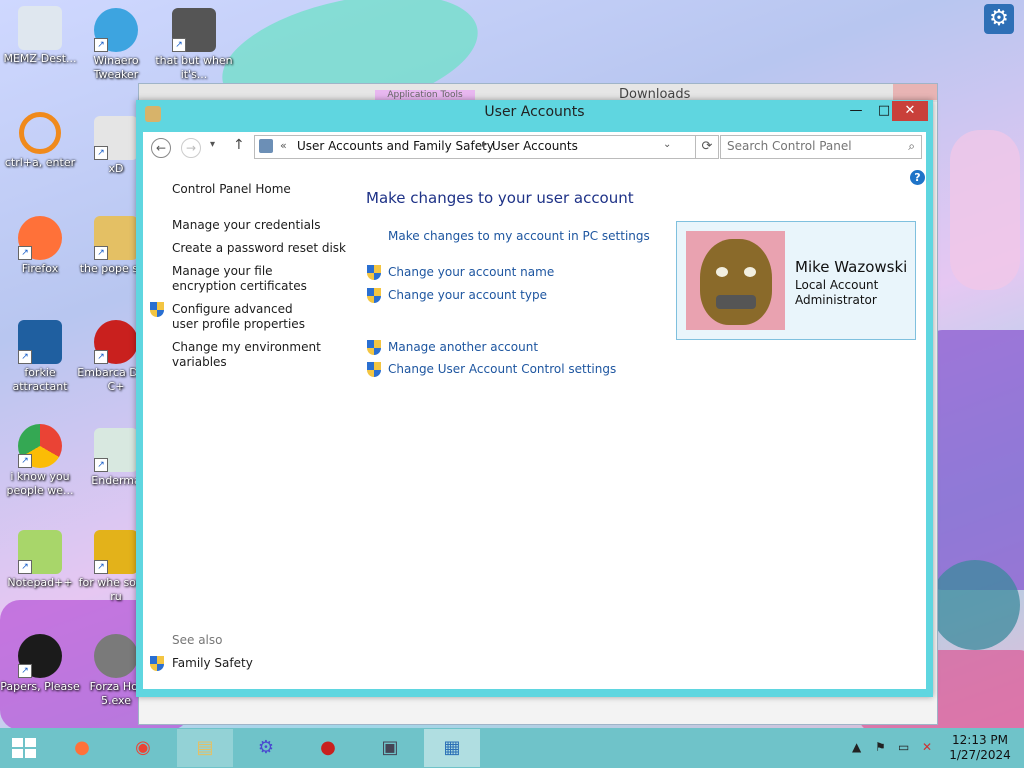  Describe the element at coordinates (927, 747) in the screenshot. I see `volume-muted-icon: ✕` at that location.